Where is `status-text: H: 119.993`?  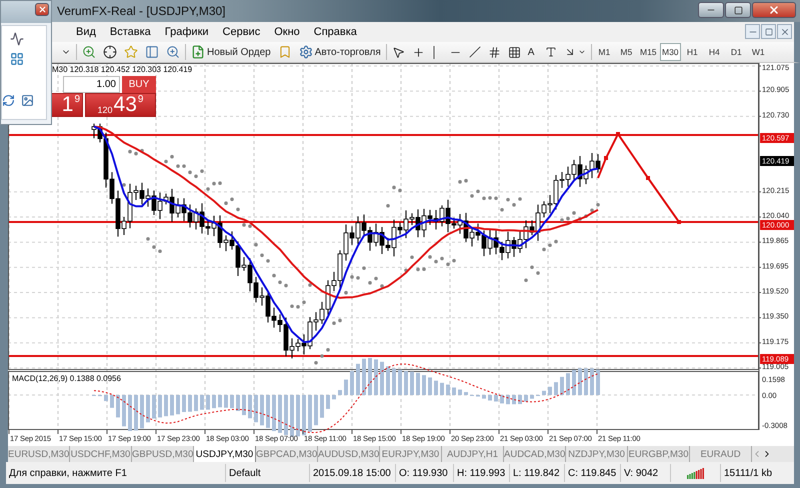
status-text: H: 119.993 is located at coordinates (482, 473).